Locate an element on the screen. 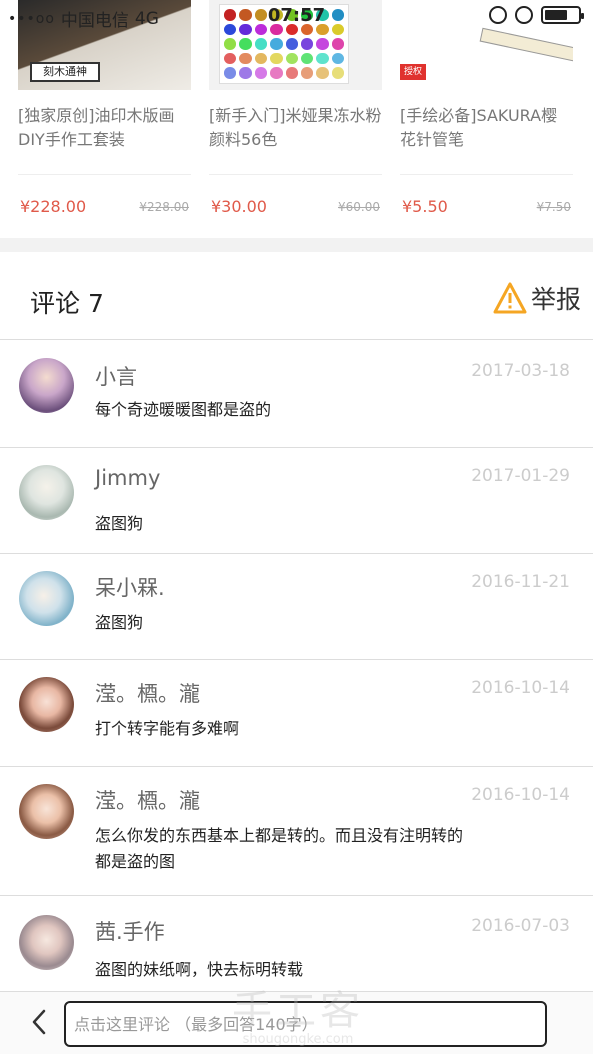 Image resolution: width=593 pixels, height=1054 pixels. product-price: ¥30.00 is located at coordinates (239, 206).